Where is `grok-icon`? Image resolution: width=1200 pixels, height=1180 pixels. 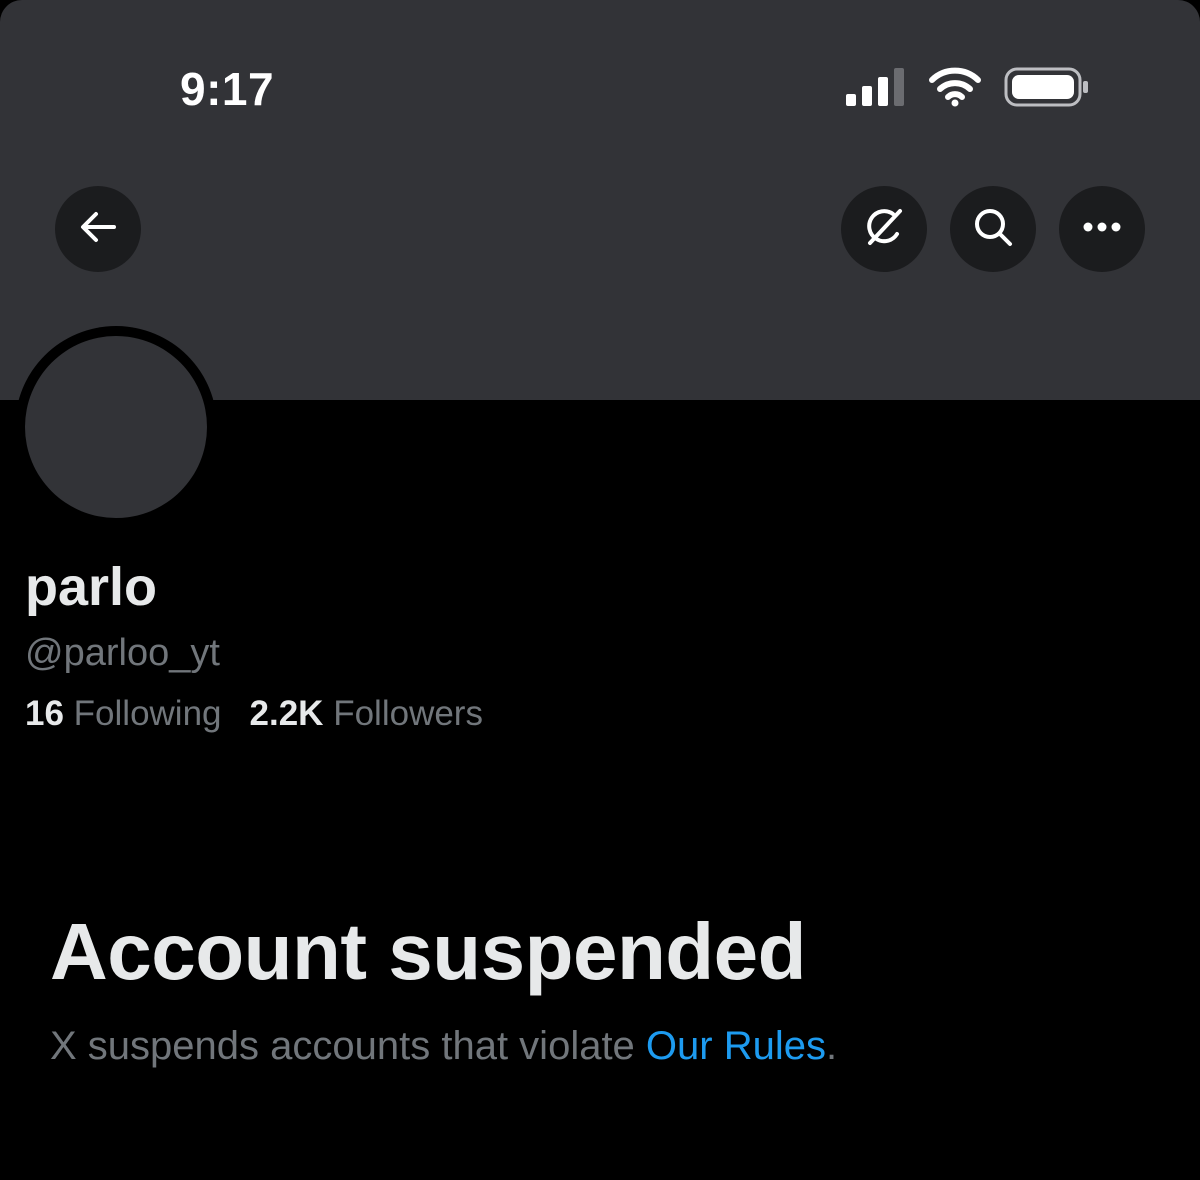
grok-icon is located at coordinates (884, 229).